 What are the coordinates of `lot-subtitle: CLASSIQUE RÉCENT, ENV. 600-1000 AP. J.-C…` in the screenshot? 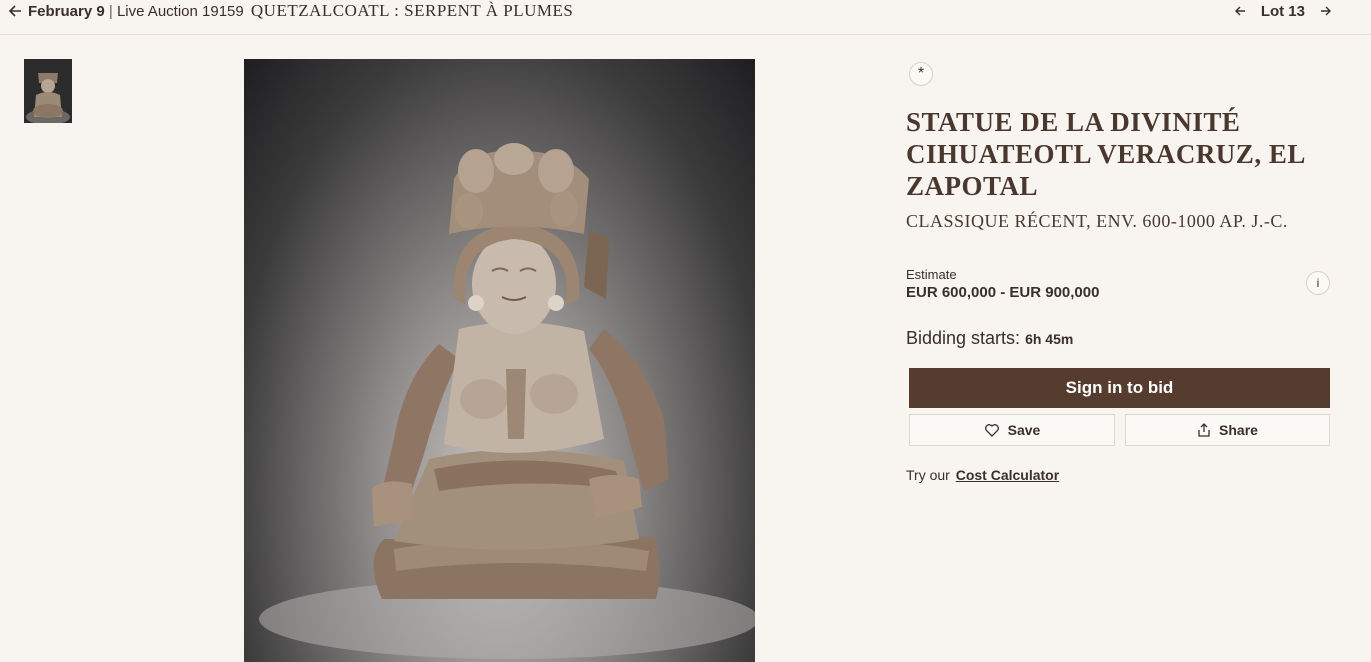 It's located at (1097, 221).